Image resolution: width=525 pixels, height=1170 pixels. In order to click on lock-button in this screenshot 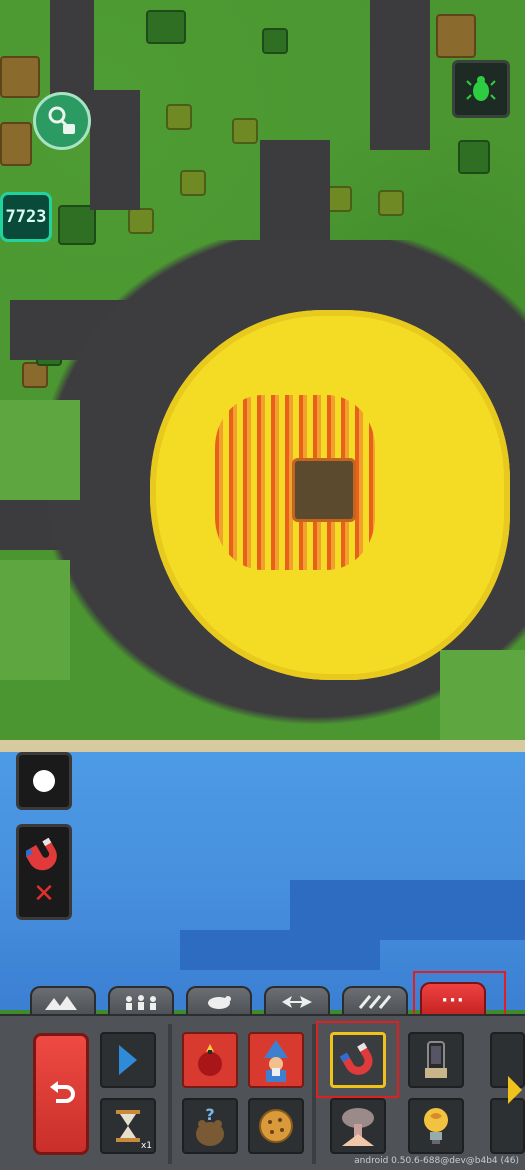, I will do `click(62, 121)`.